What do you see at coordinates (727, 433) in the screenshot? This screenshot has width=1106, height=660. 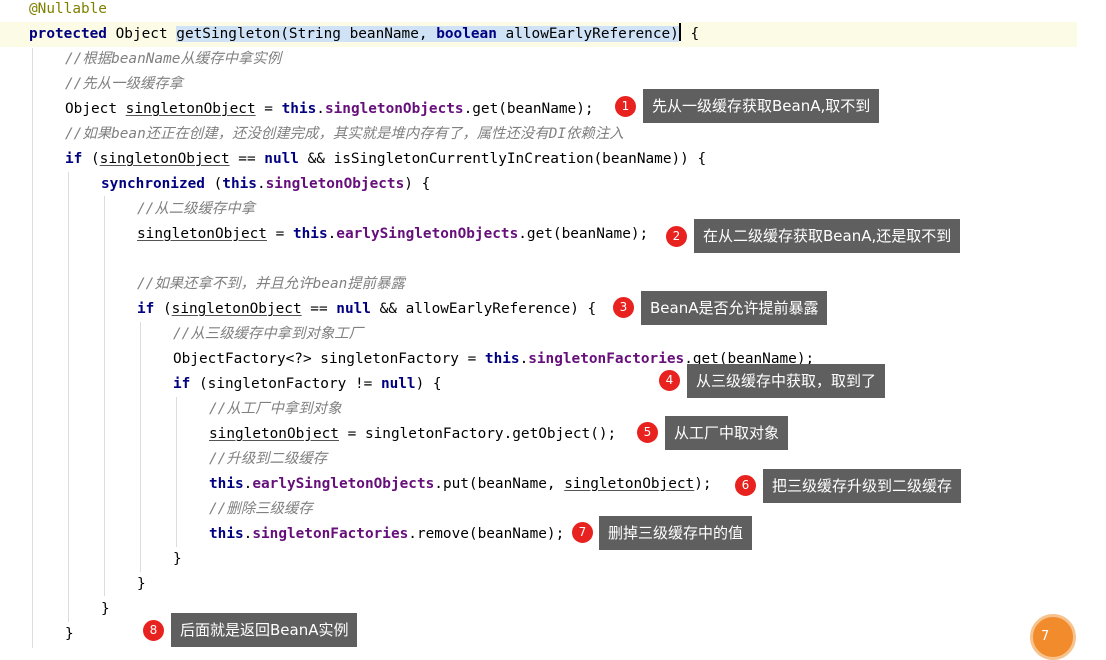 I see `callout-5: 从工厂中取对象` at bounding box center [727, 433].